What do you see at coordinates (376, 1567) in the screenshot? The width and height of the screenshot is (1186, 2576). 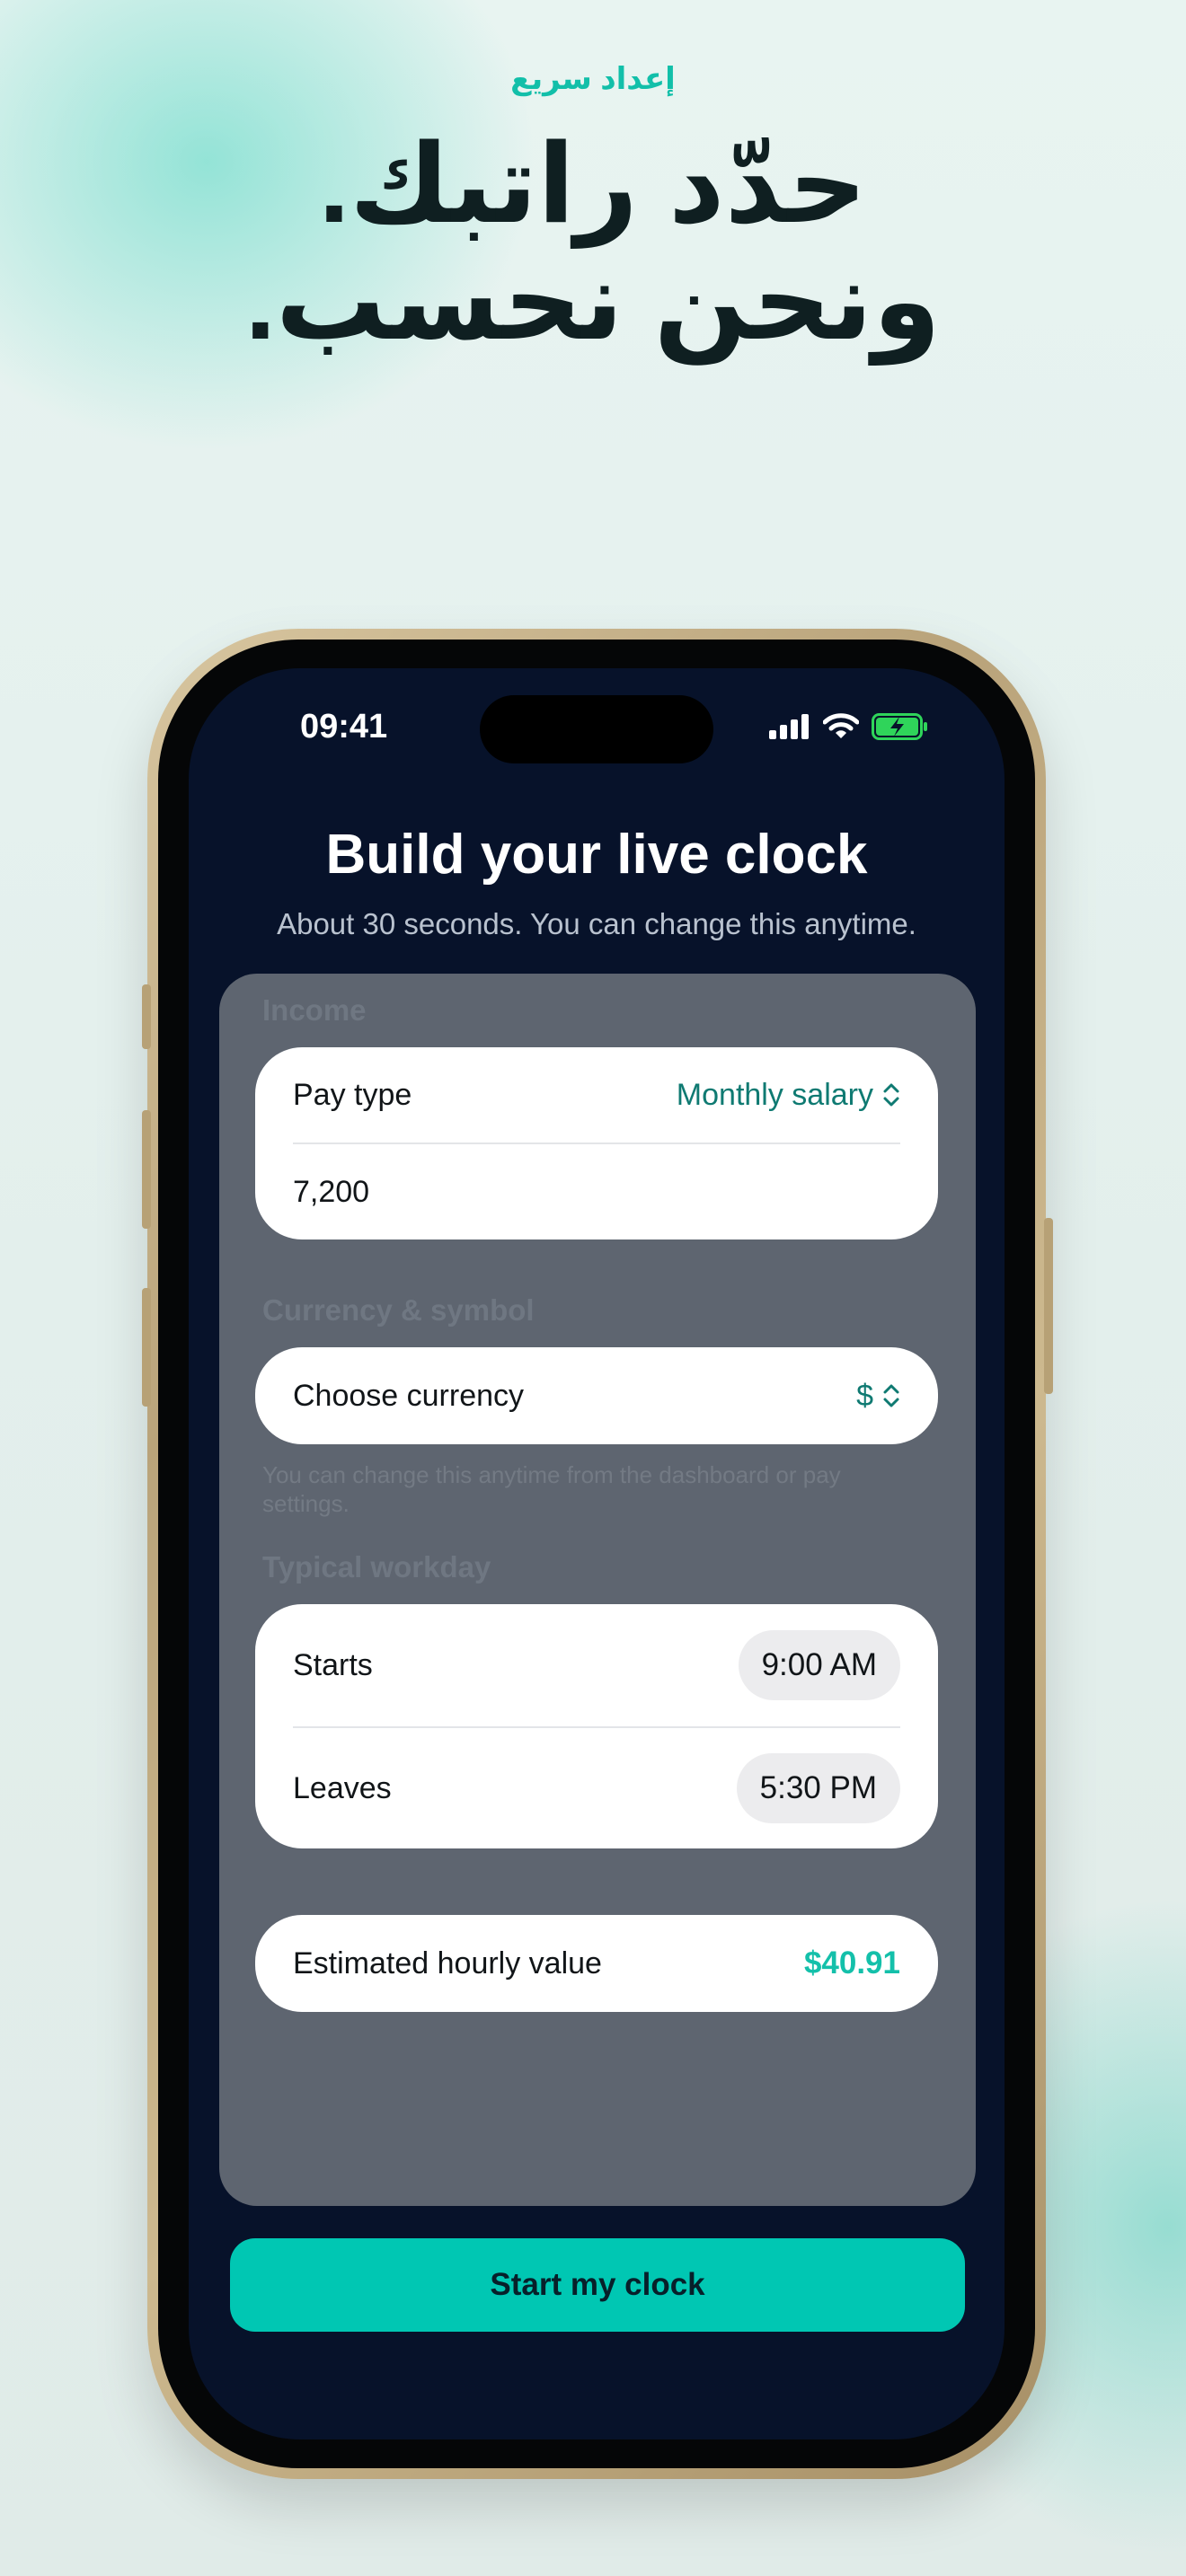 I see `workday-section-label: Typical workday` at bounding box center [376, 1567].